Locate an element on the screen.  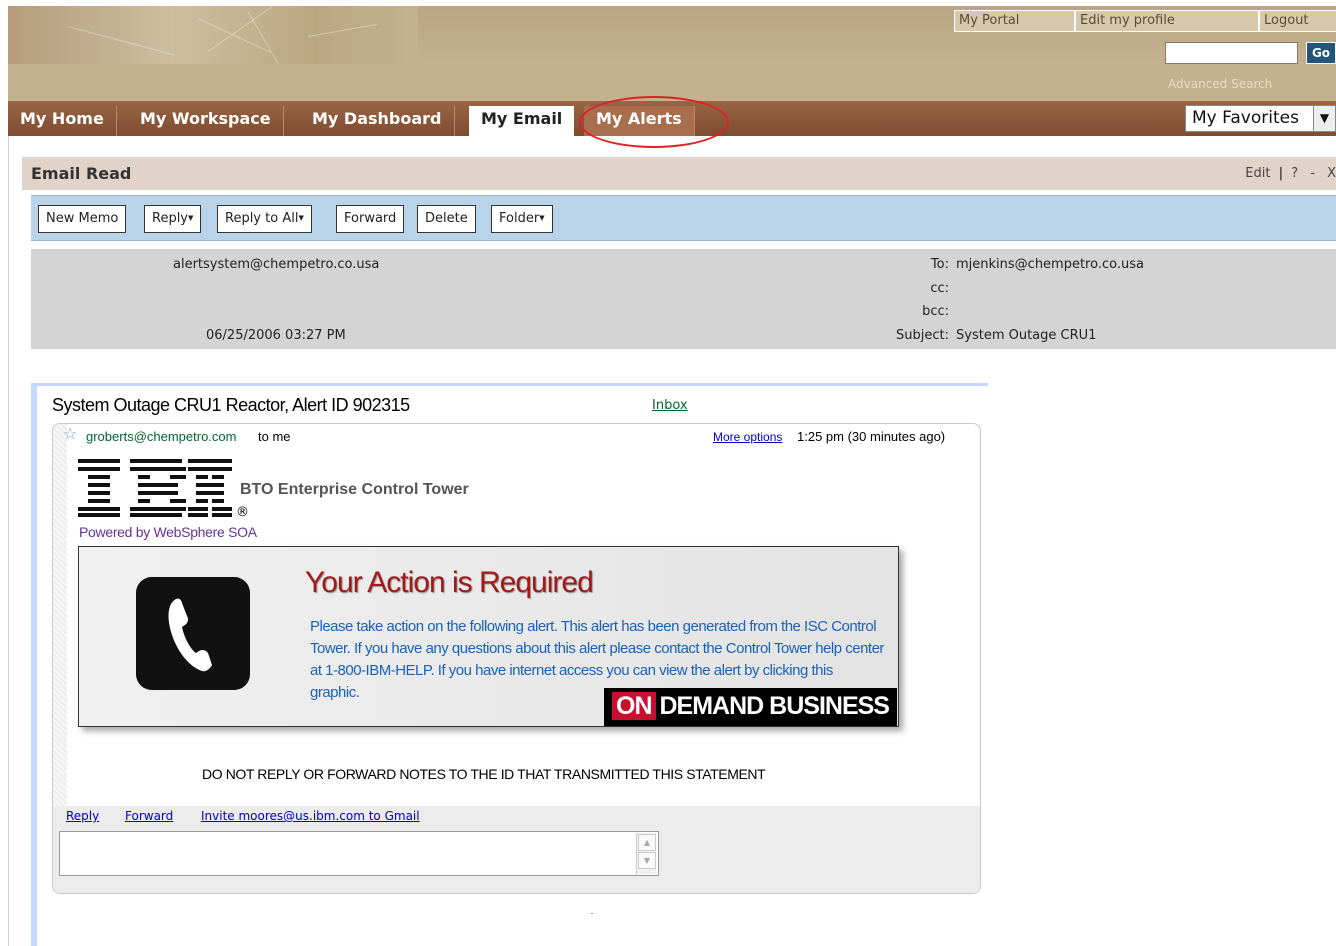
registered-mark: ® is located at coordinates (242, 512).